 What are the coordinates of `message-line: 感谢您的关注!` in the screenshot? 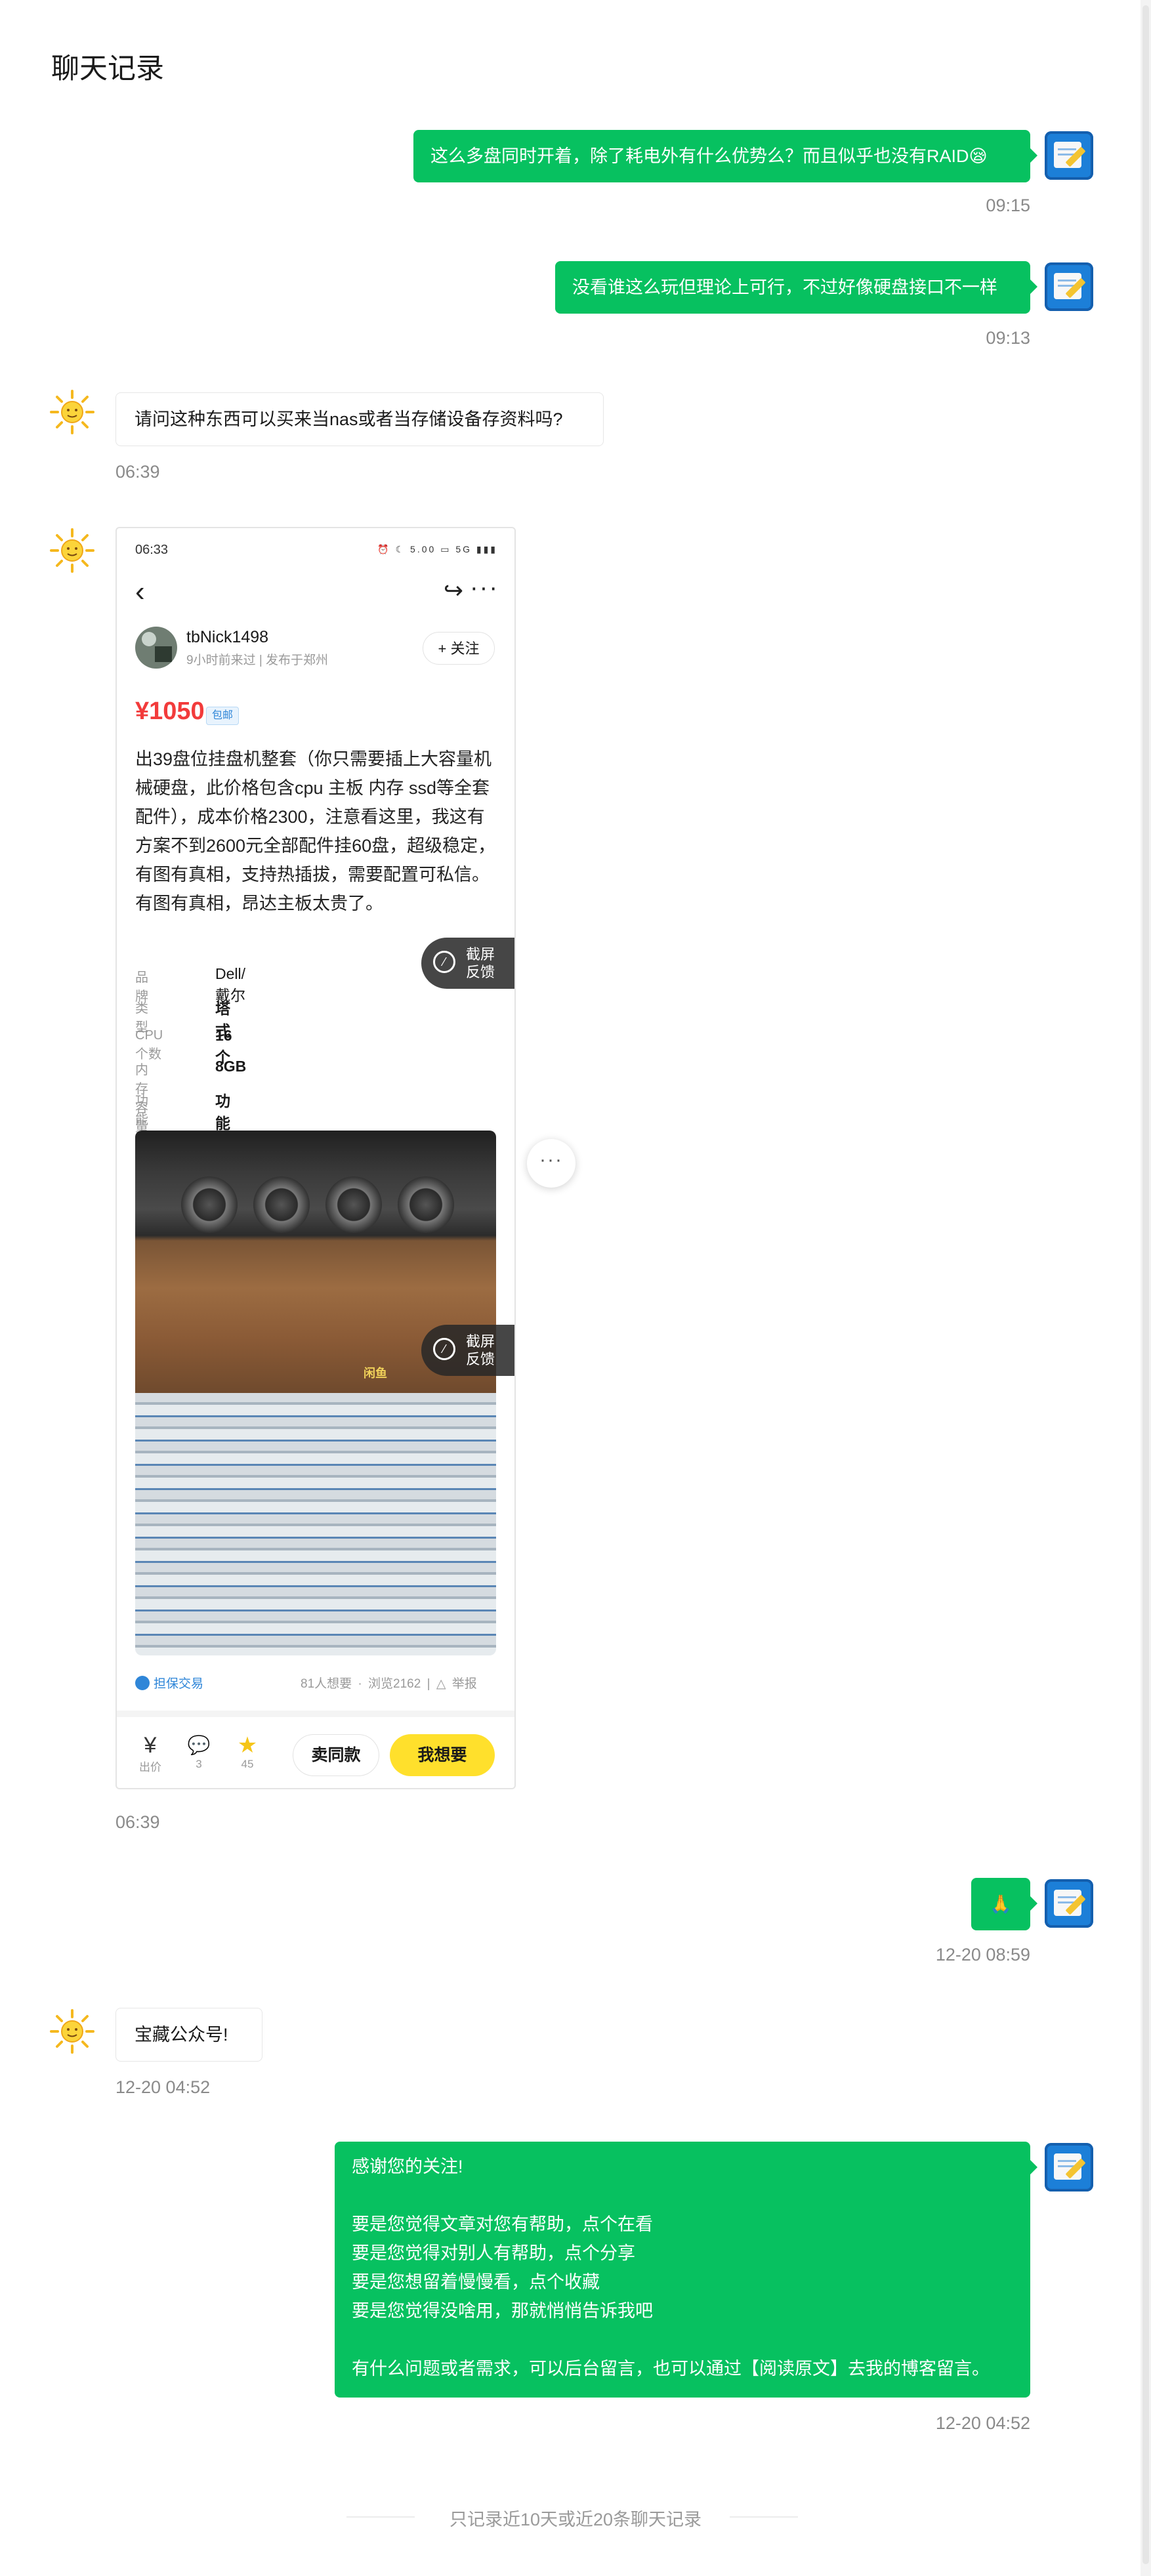 It's located at (407, 2166).